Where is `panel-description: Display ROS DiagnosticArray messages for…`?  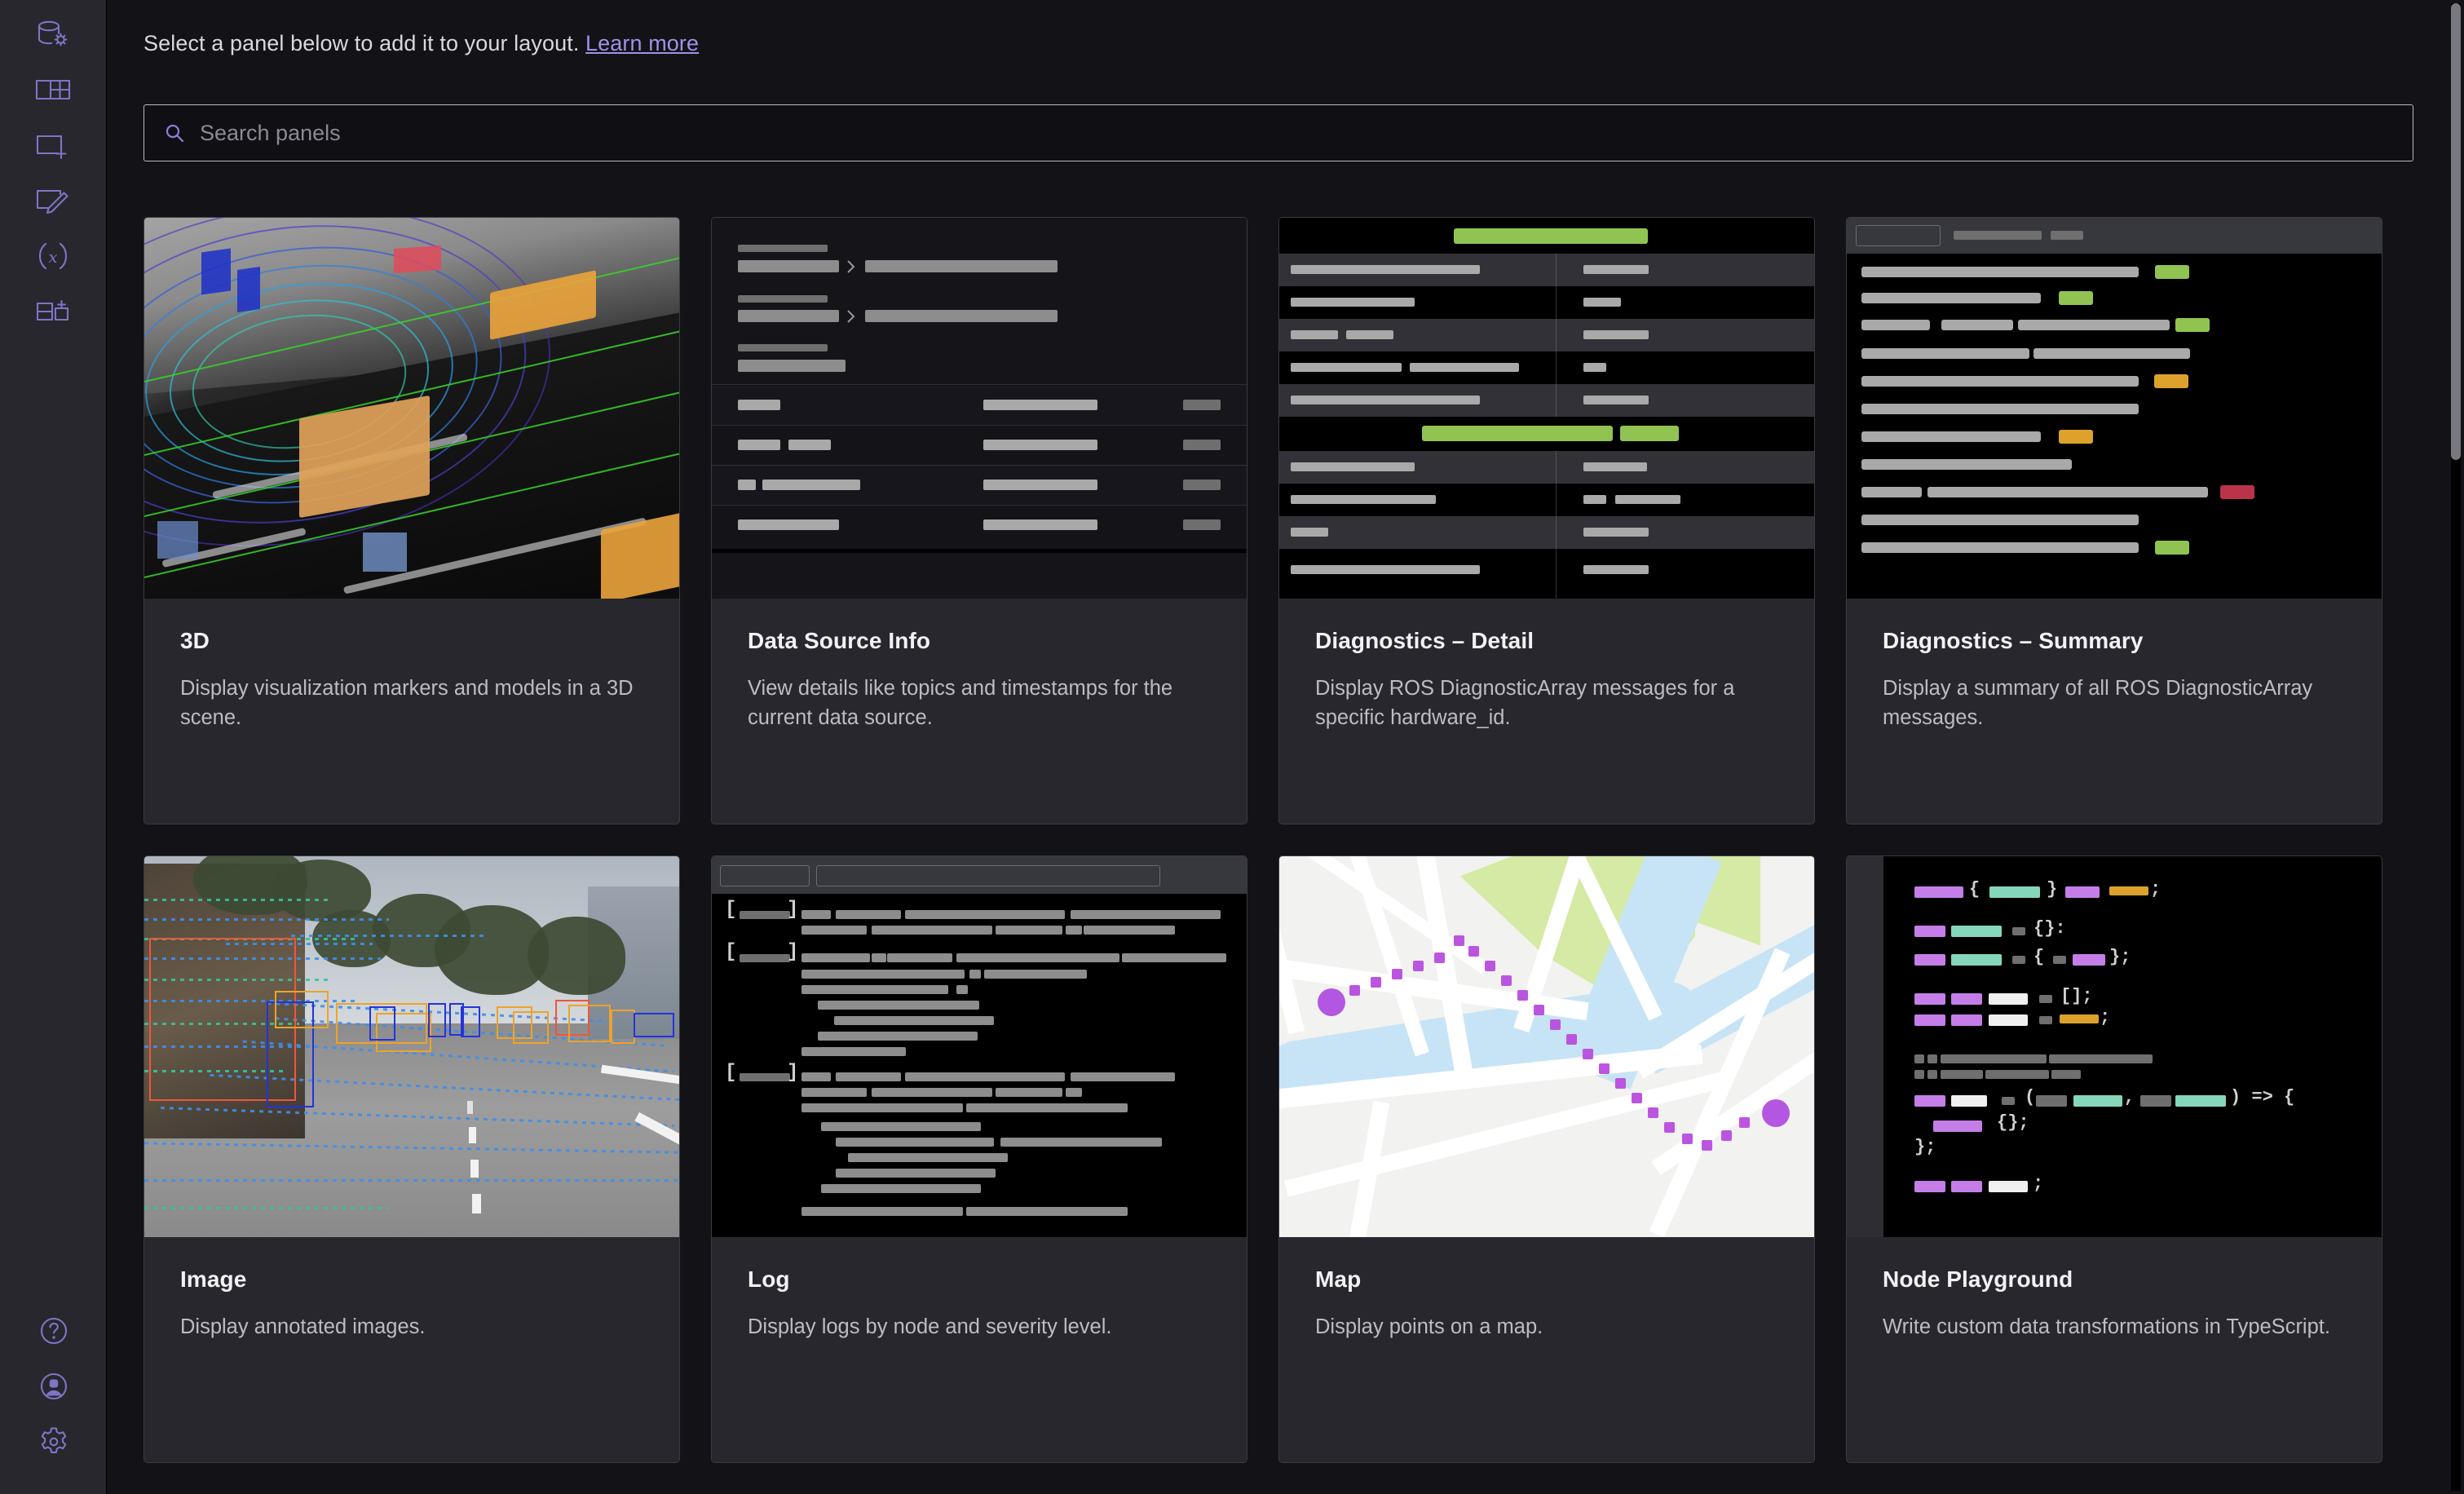 panel-description: Display ROS DiagnosticArray messages for… is located at coordinates (1525, 703).